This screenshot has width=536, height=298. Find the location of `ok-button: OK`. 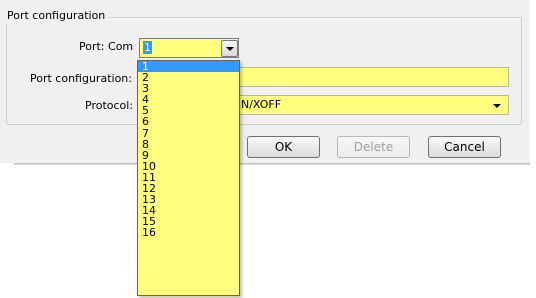

ok-button: OK is located at coordinates (283, 147).